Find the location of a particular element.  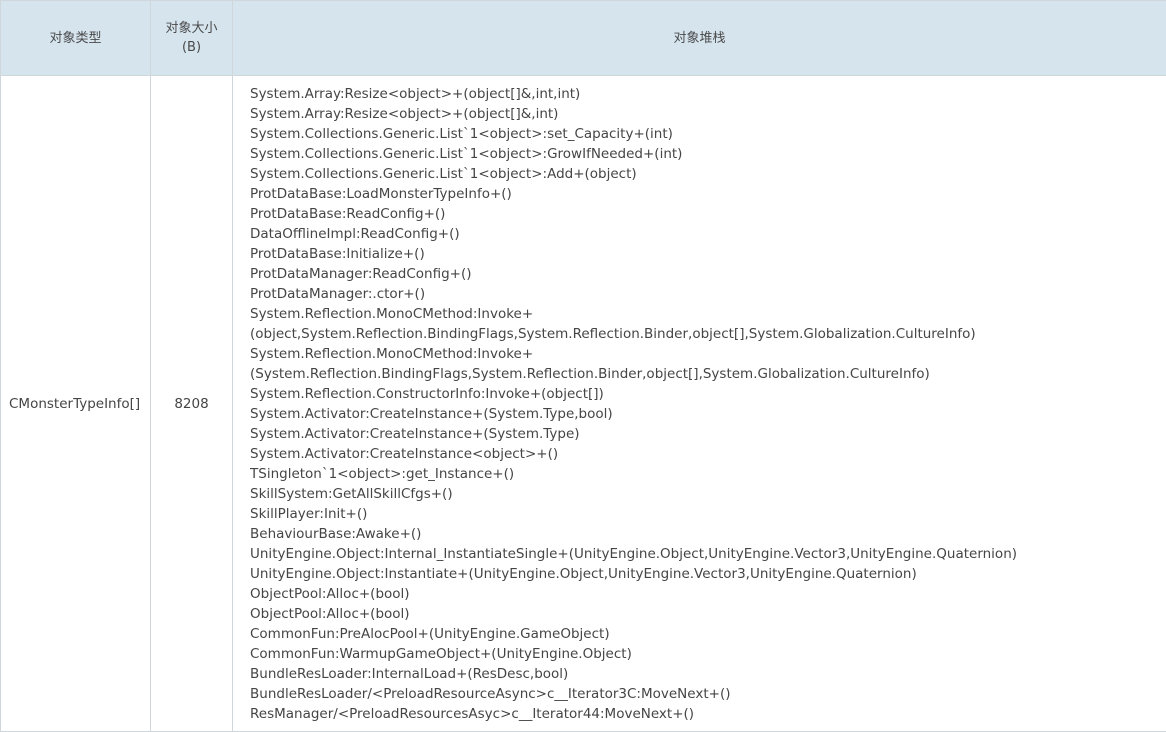

column-header-type-label: 对象类型 is located at coordinates (75, 38).